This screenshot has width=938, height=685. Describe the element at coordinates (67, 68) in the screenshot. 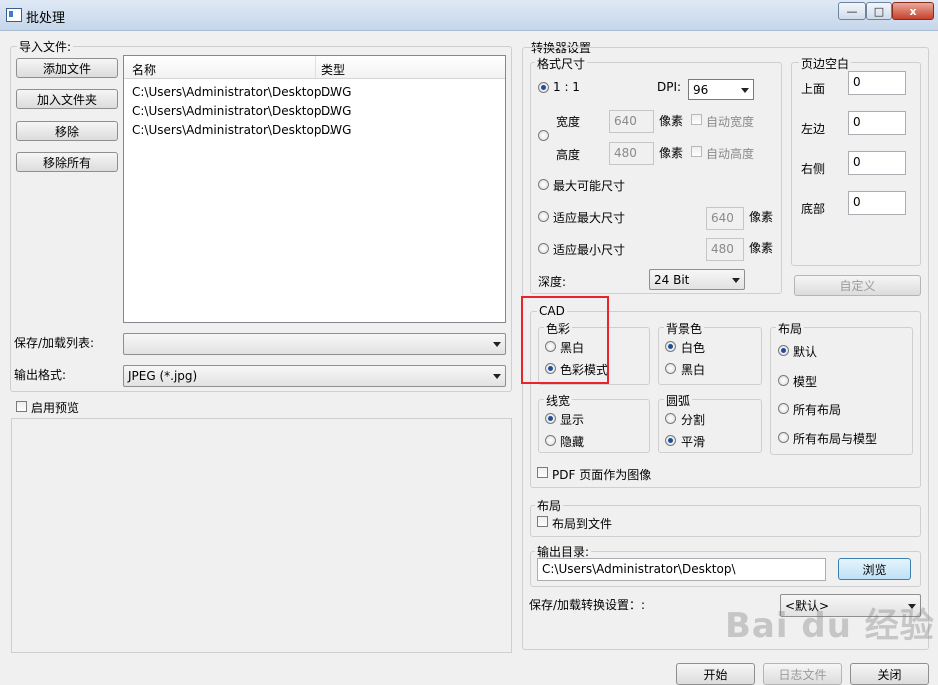

I see `add-file-button: 添加文件` at that location.